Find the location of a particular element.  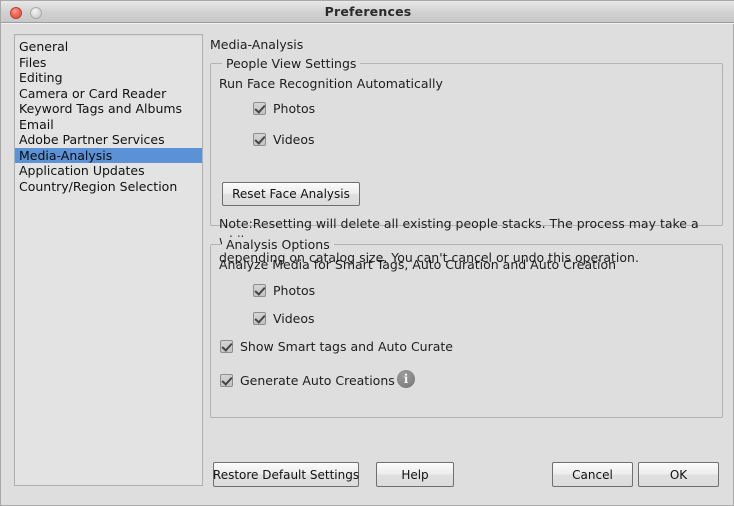

restore-default-settings-button: Restore Default Settings is located at coordinates (286, 474).